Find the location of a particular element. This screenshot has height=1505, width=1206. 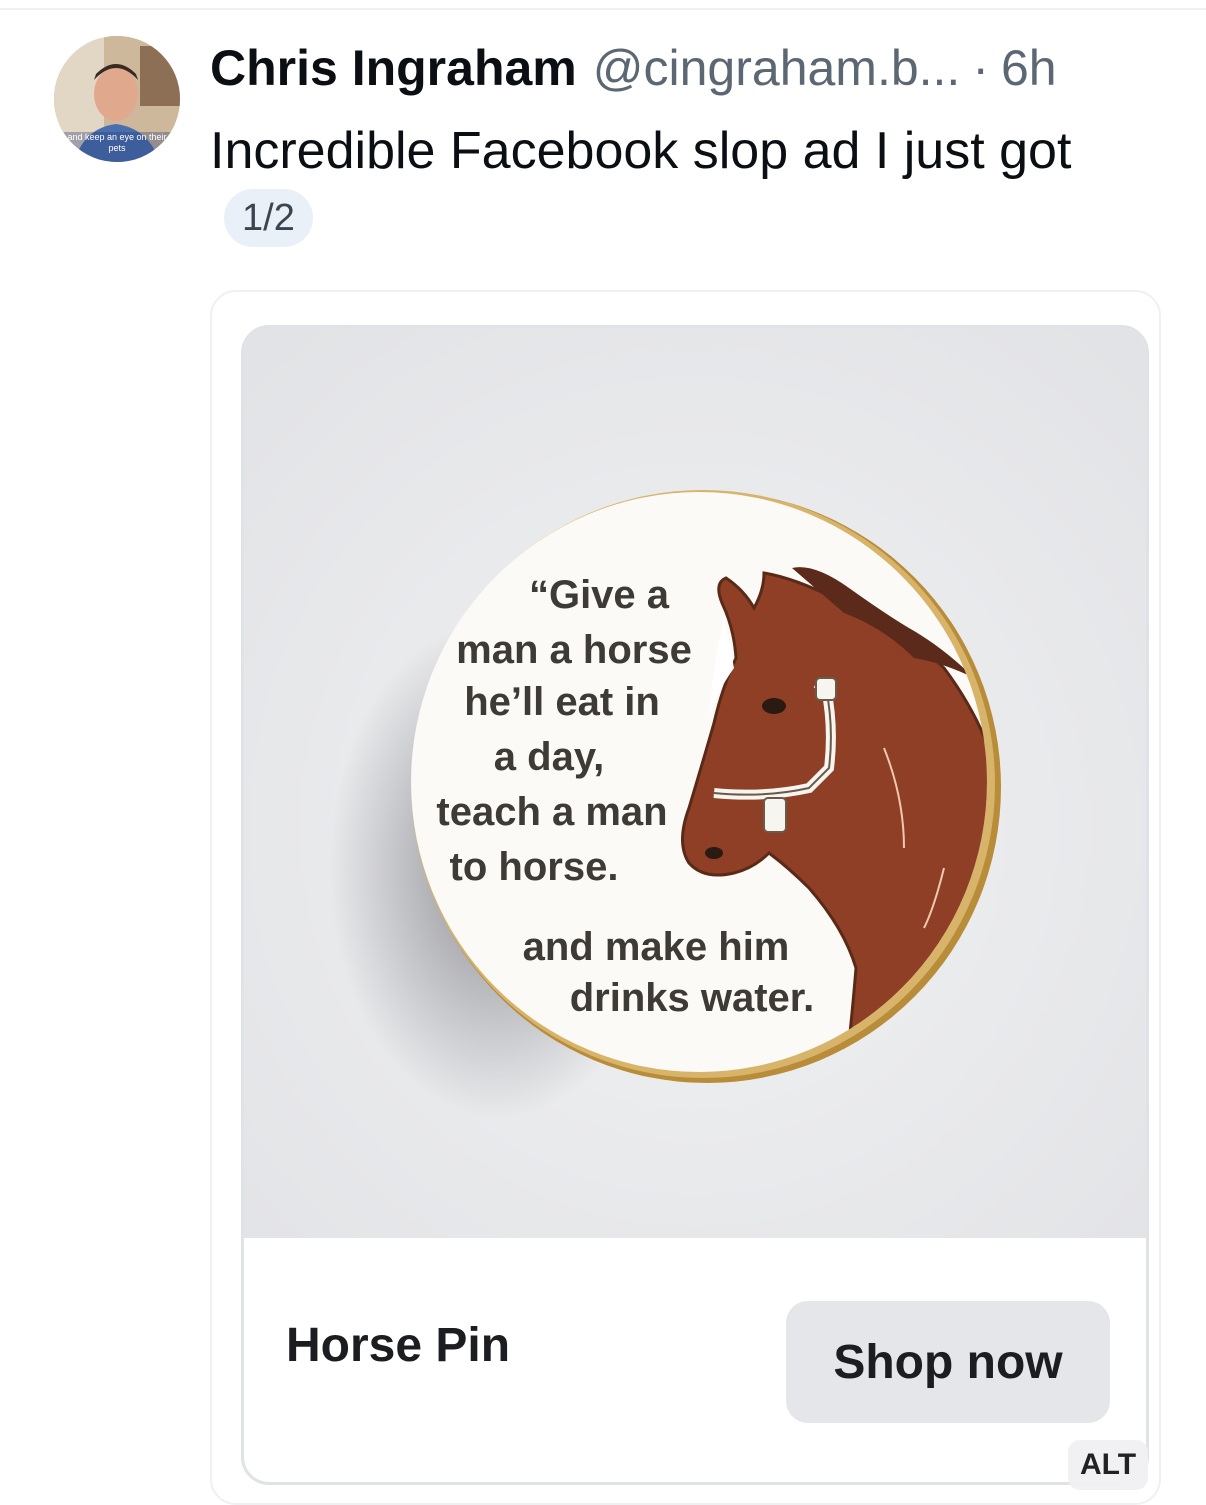

pin-quote-line-1: “Give a is located at coordinates (599, 595).